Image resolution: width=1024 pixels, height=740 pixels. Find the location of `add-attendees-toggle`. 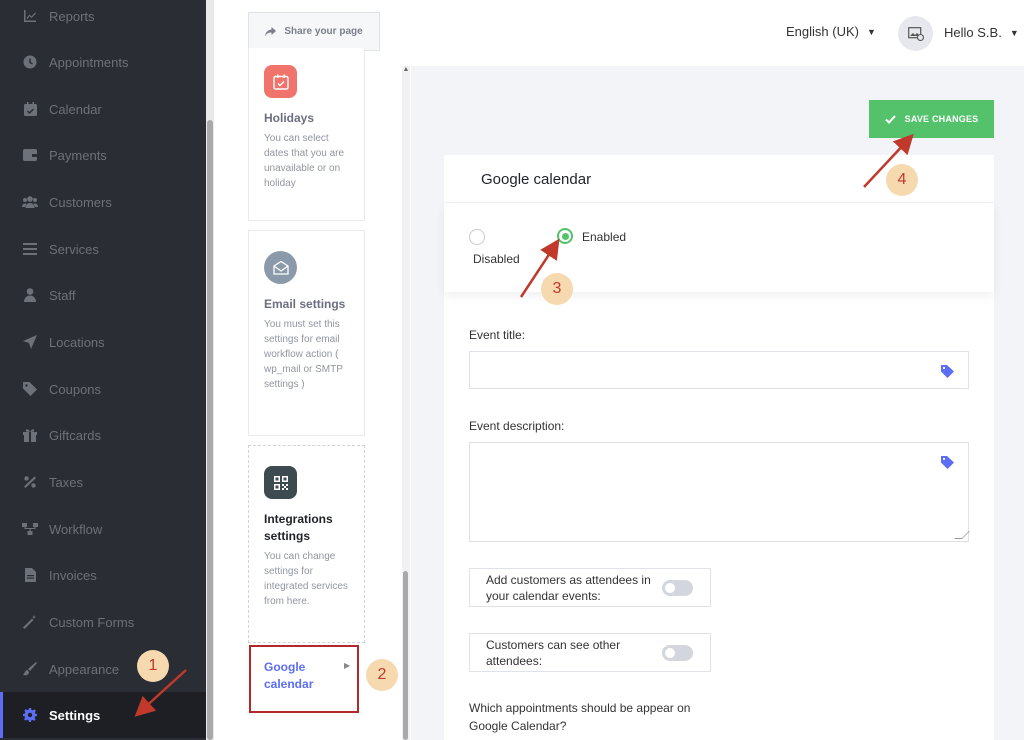

add-attendees-toggle is located at coordinates (677, 588).